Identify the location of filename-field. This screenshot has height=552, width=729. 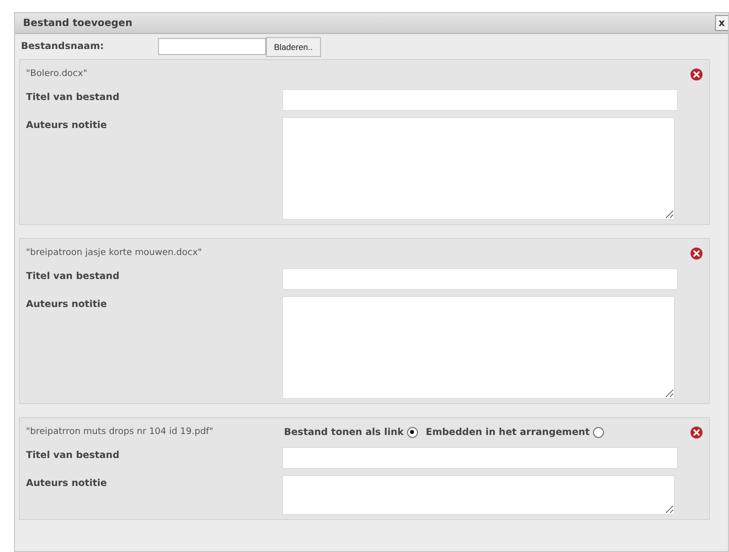
(212, 46).